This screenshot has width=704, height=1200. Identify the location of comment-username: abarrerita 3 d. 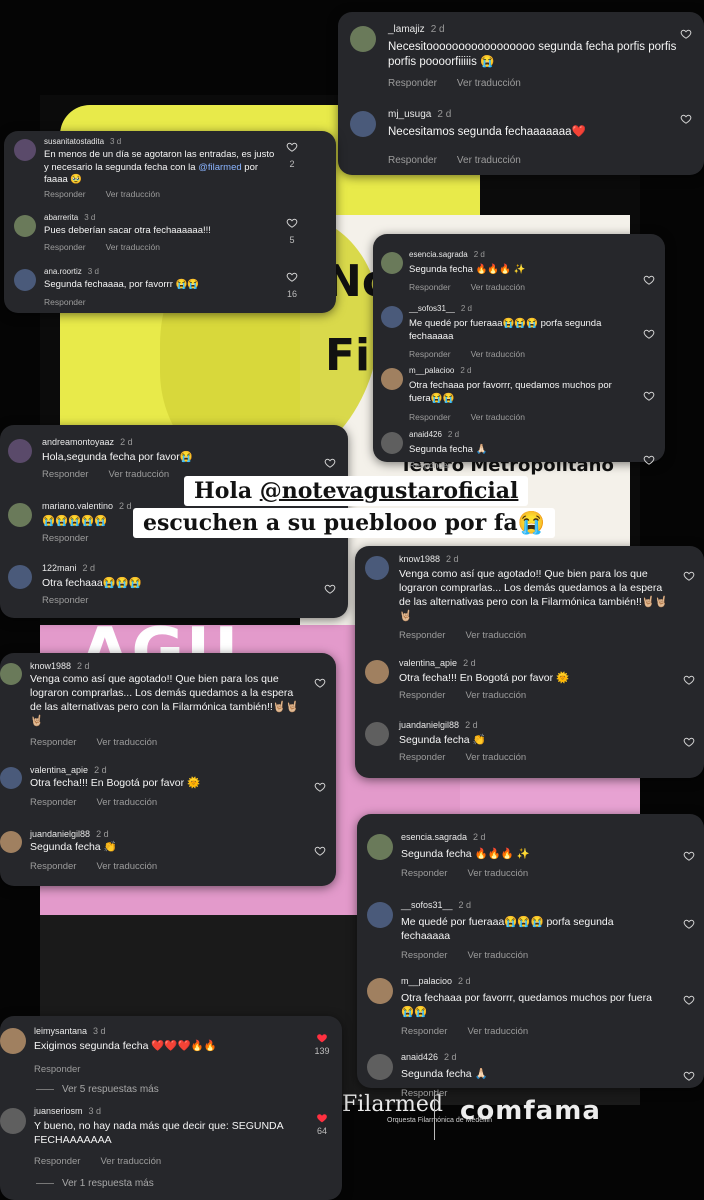
(69, 217).